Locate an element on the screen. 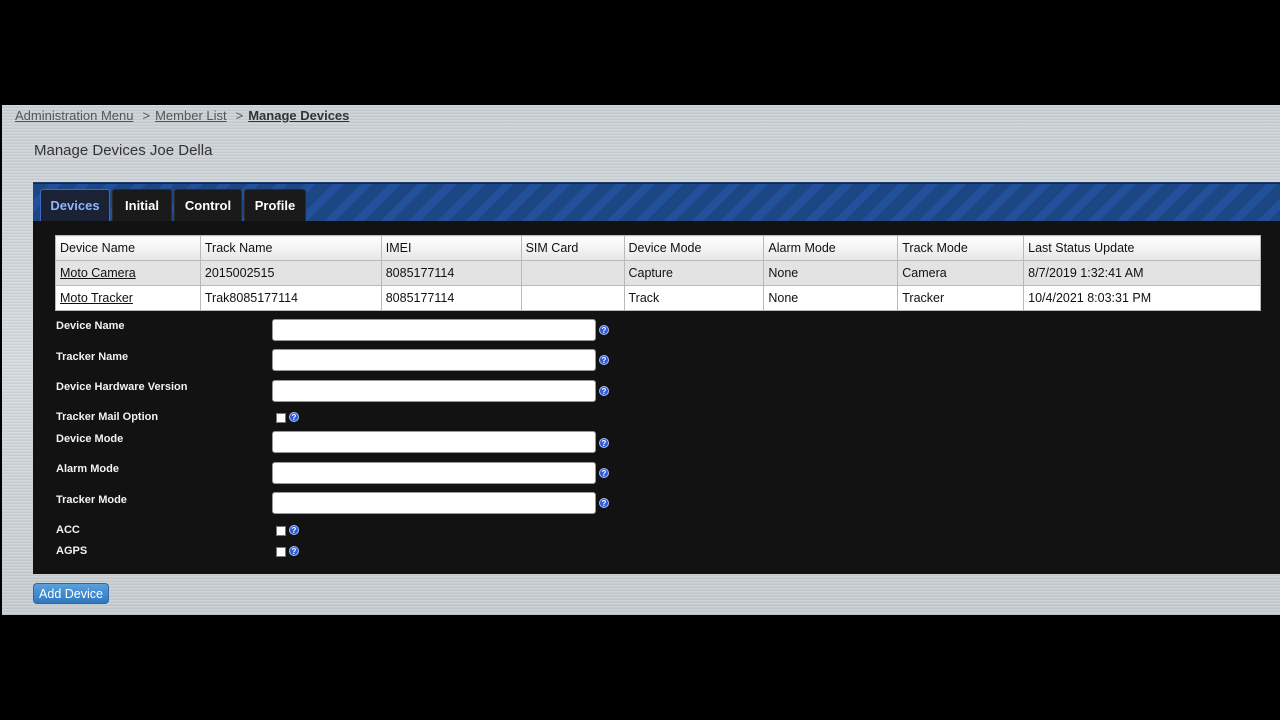 Image resolution: width=1280 pixels, height=720 pixels. hardware-version-label: Device Hardware Version is located at coordinates (122, 387).